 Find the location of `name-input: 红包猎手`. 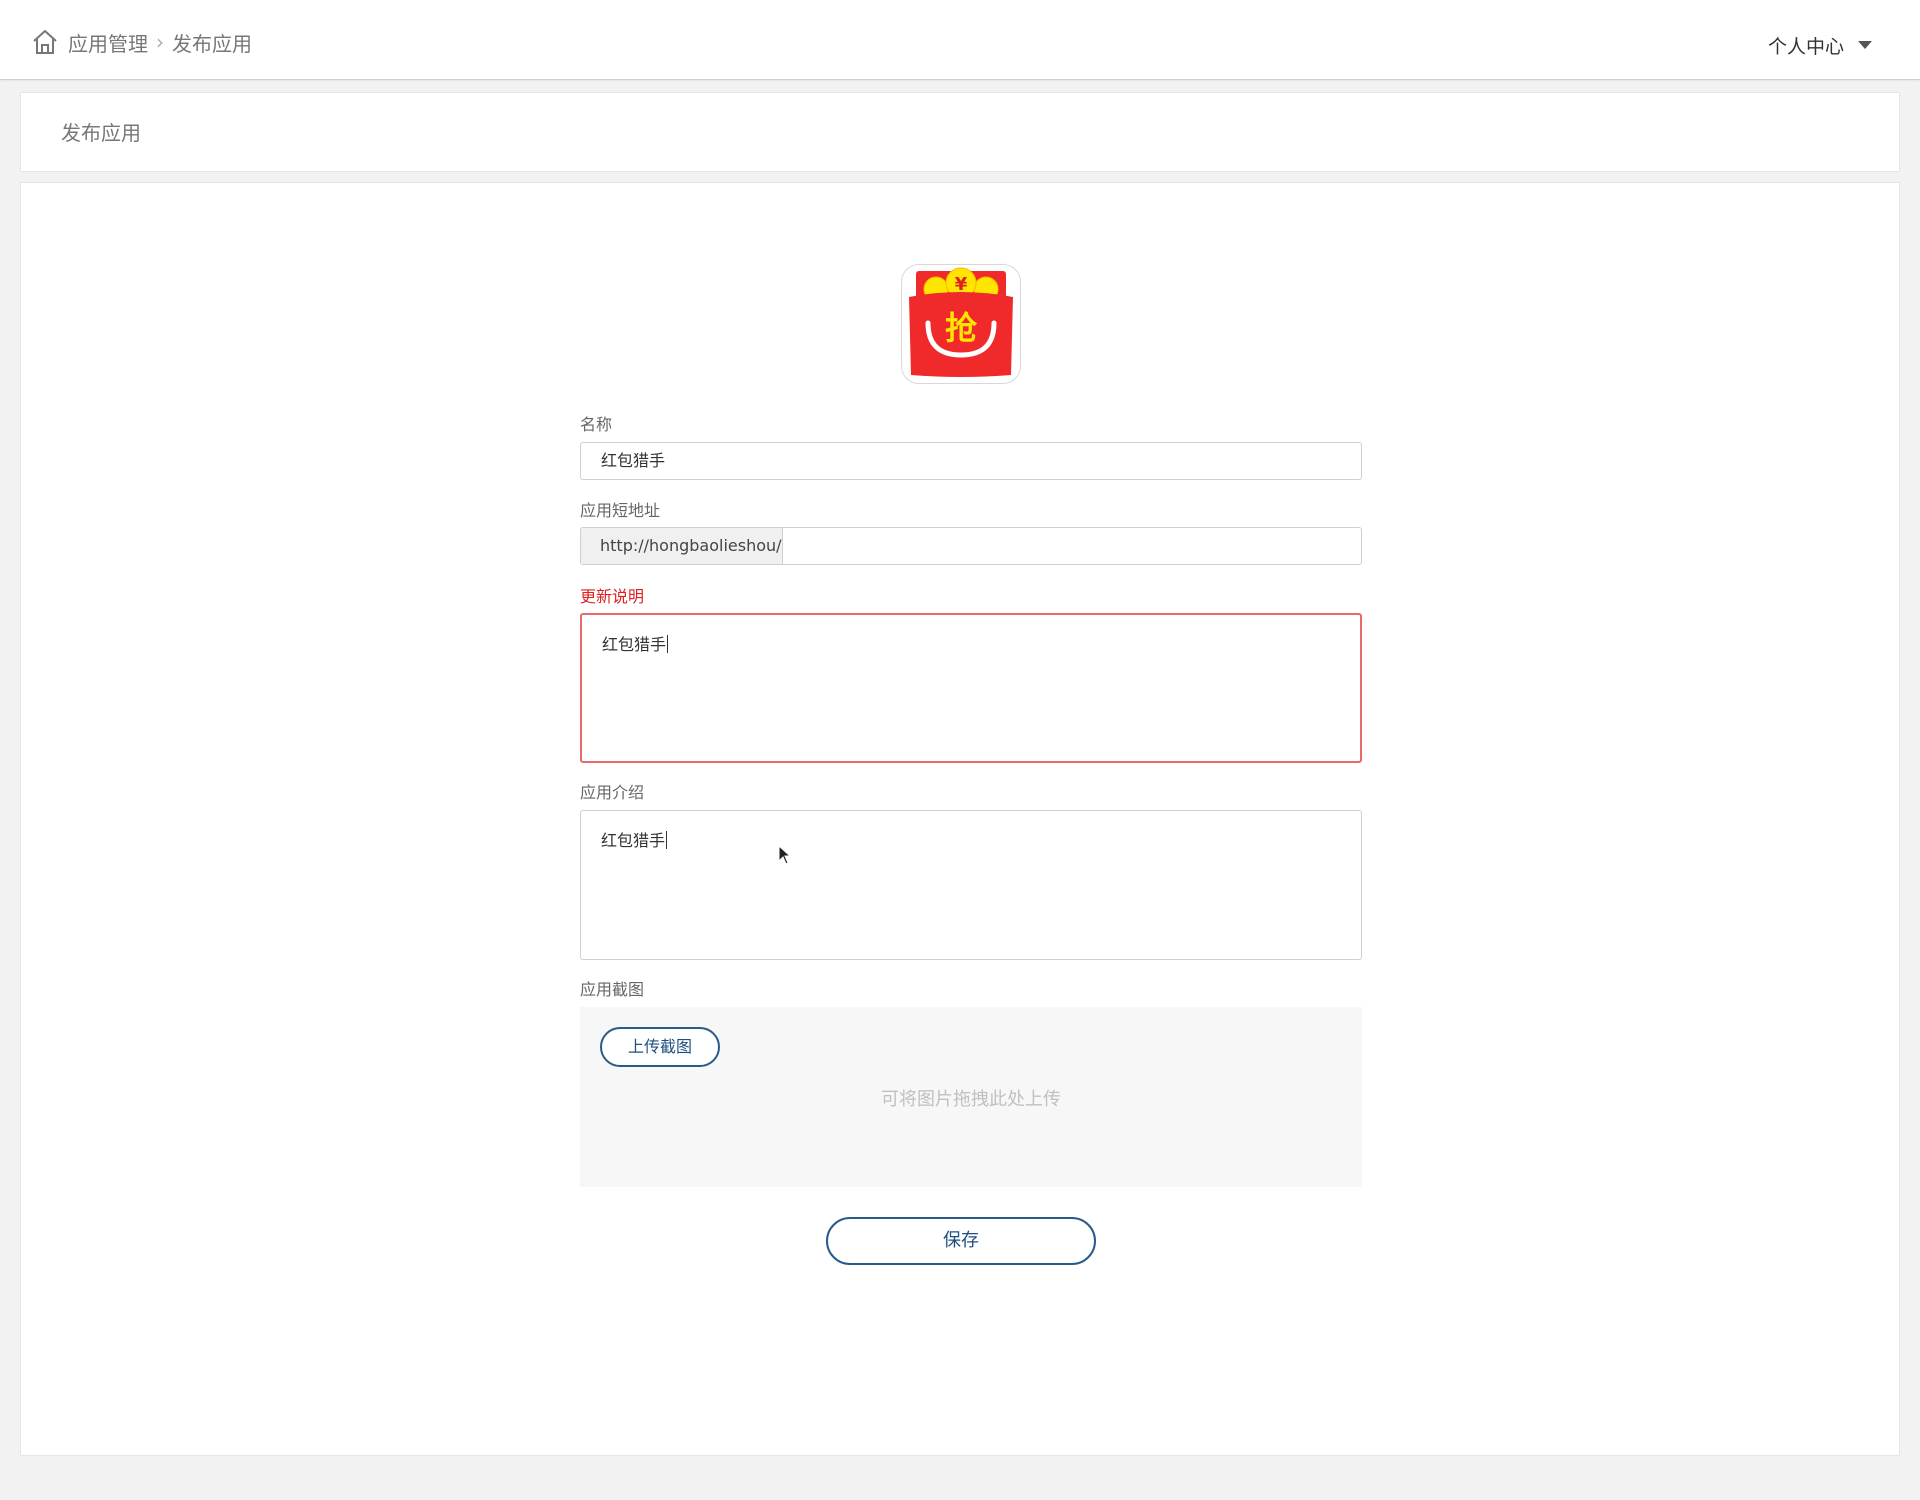

name-input: 红包猎手 is located at coordinates (971, 461).